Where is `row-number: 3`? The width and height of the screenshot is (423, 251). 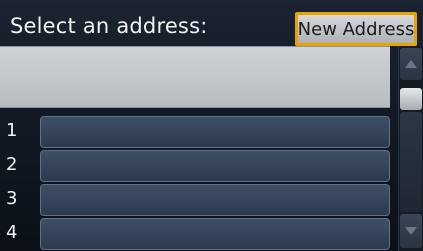 row-number: 3 is located at coordinates (12, 198).